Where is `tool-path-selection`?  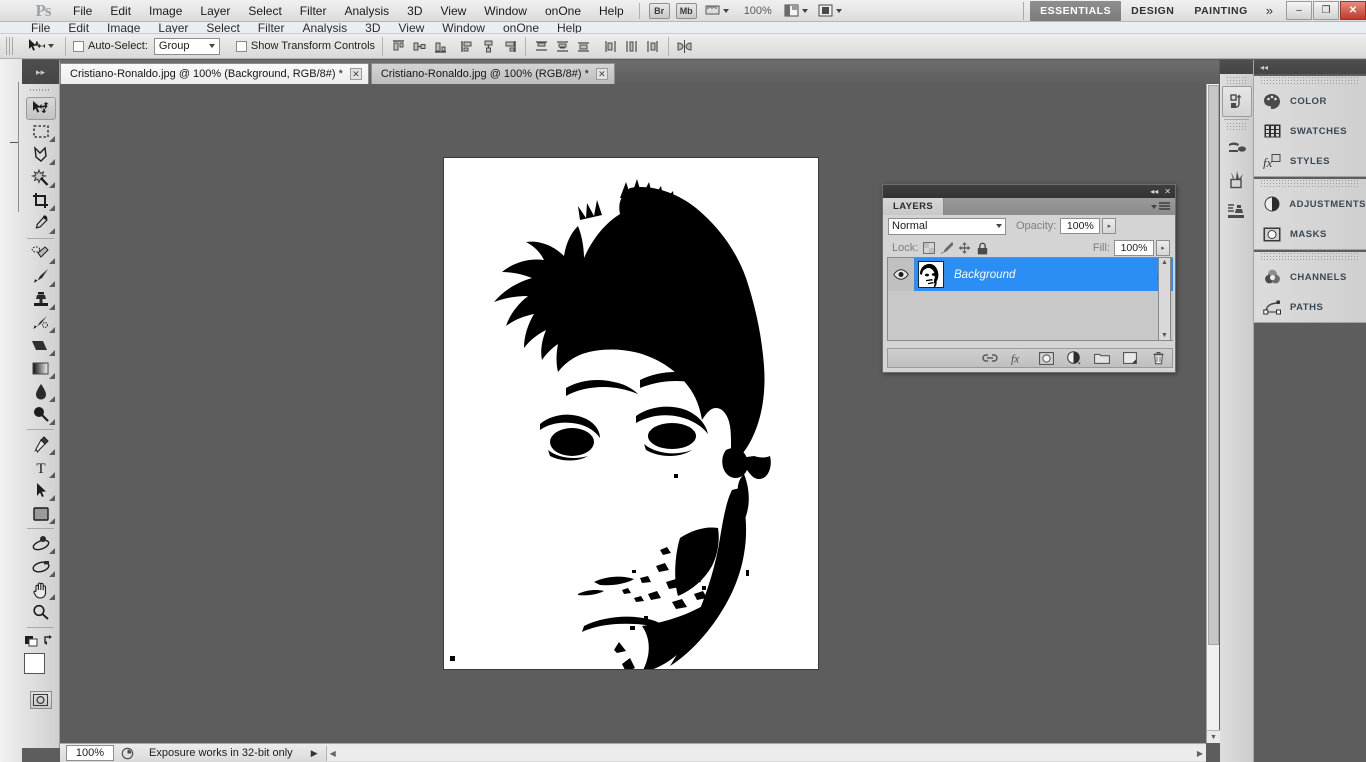
tool-path-selection is located at coordinates (41, 490).